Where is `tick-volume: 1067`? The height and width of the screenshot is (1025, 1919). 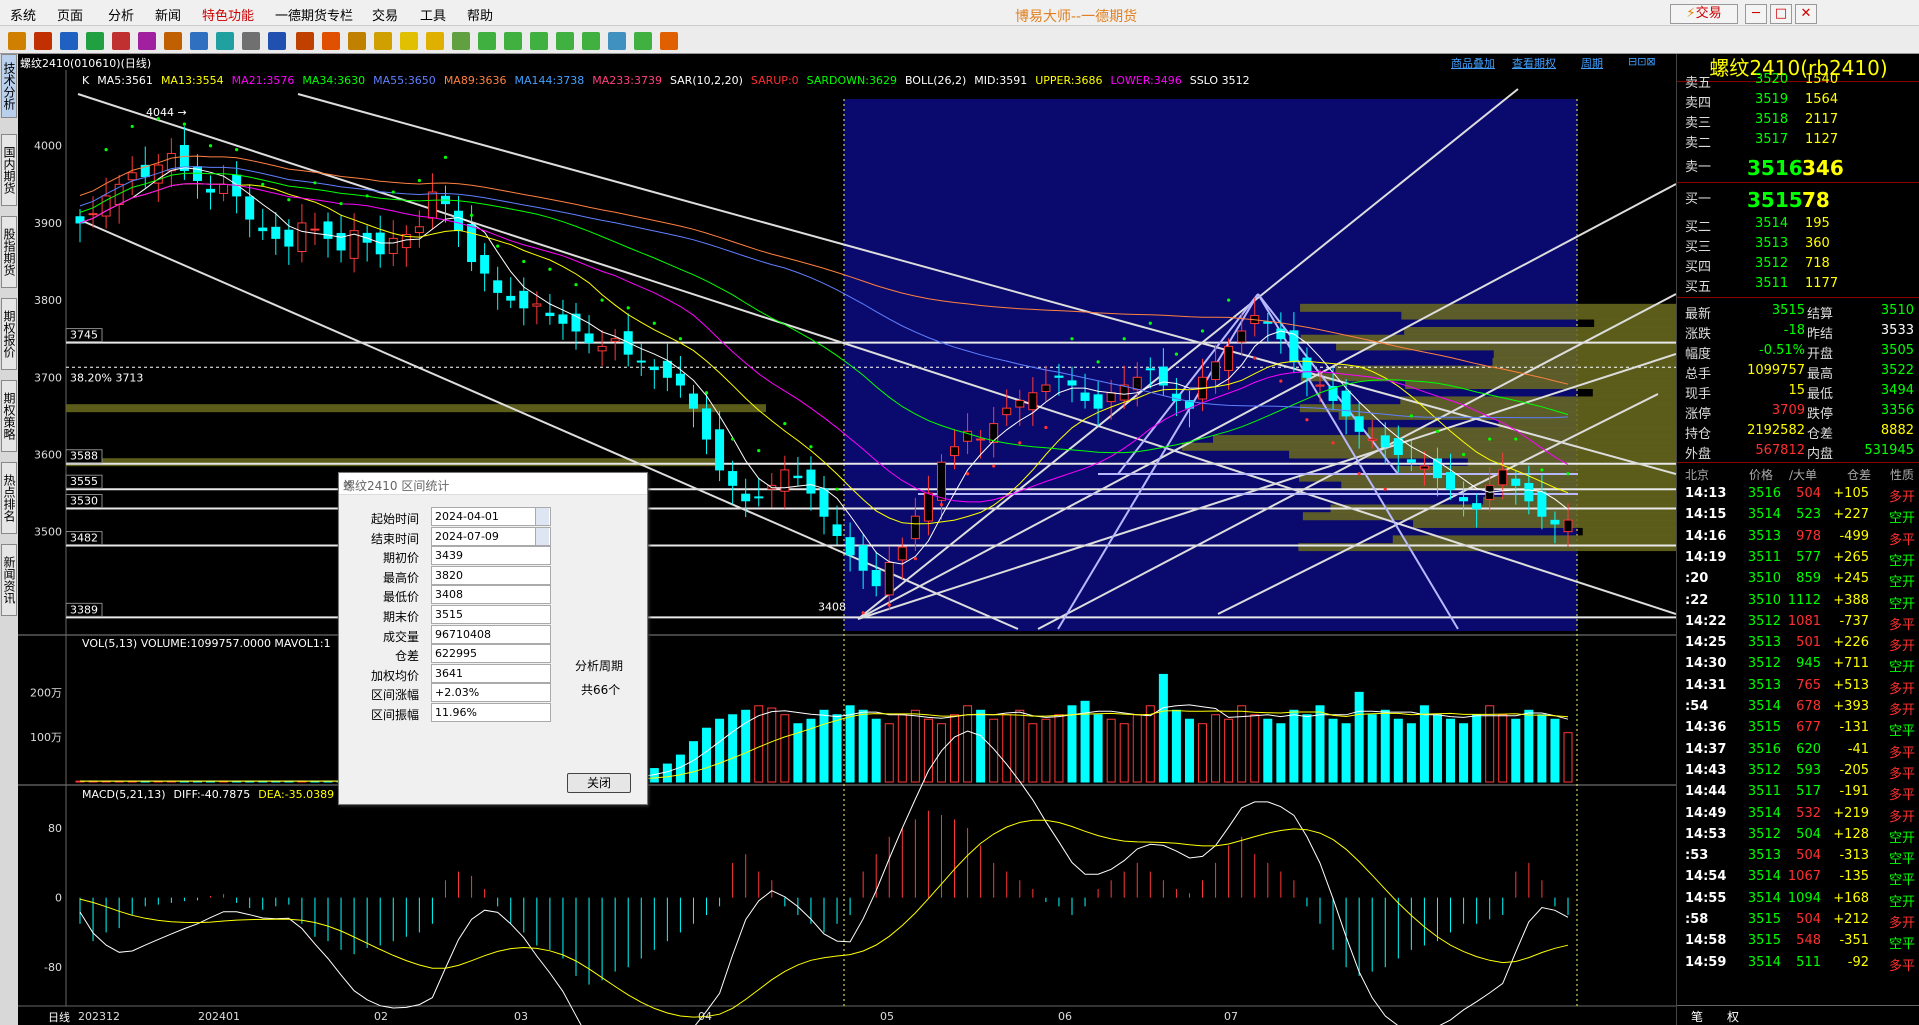 tick-volume: 1067 is located at coordinates (1804, 877).